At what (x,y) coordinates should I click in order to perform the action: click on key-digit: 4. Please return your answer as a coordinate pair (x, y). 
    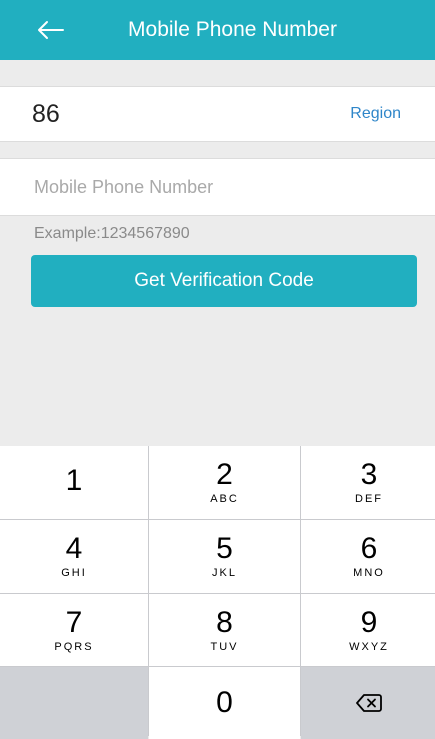
    Looking at the image, I should click on (74, 548).